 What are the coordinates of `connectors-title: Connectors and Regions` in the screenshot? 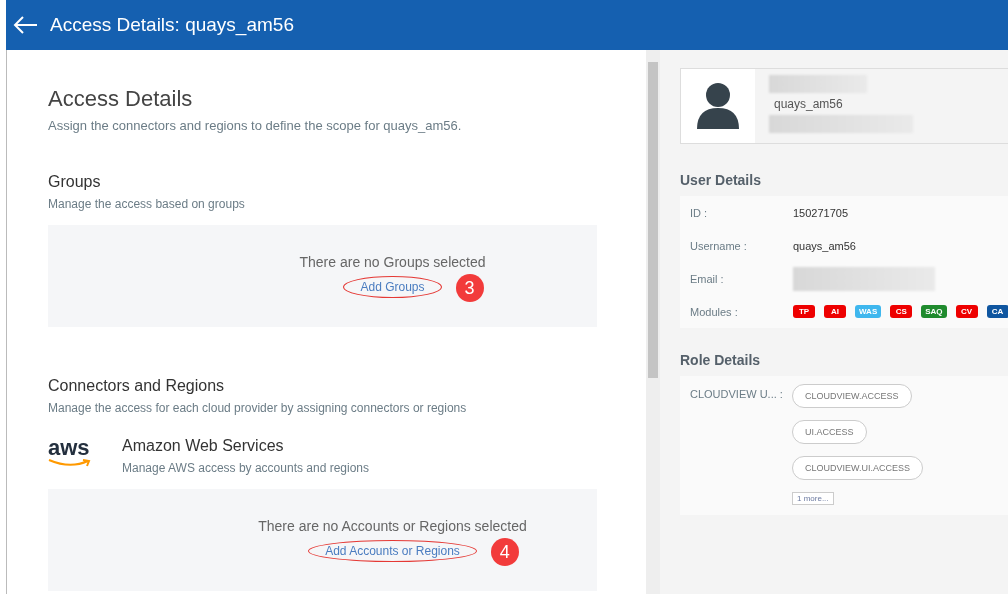 It's located at (137, 386).